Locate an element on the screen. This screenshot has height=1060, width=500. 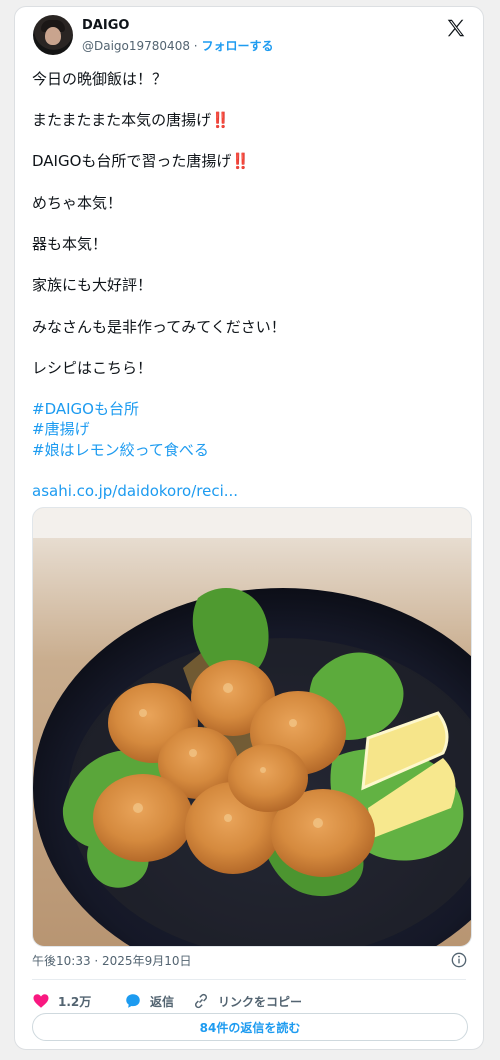
hashtag-link: #唐揚げ is located at coordinates (61, 429).